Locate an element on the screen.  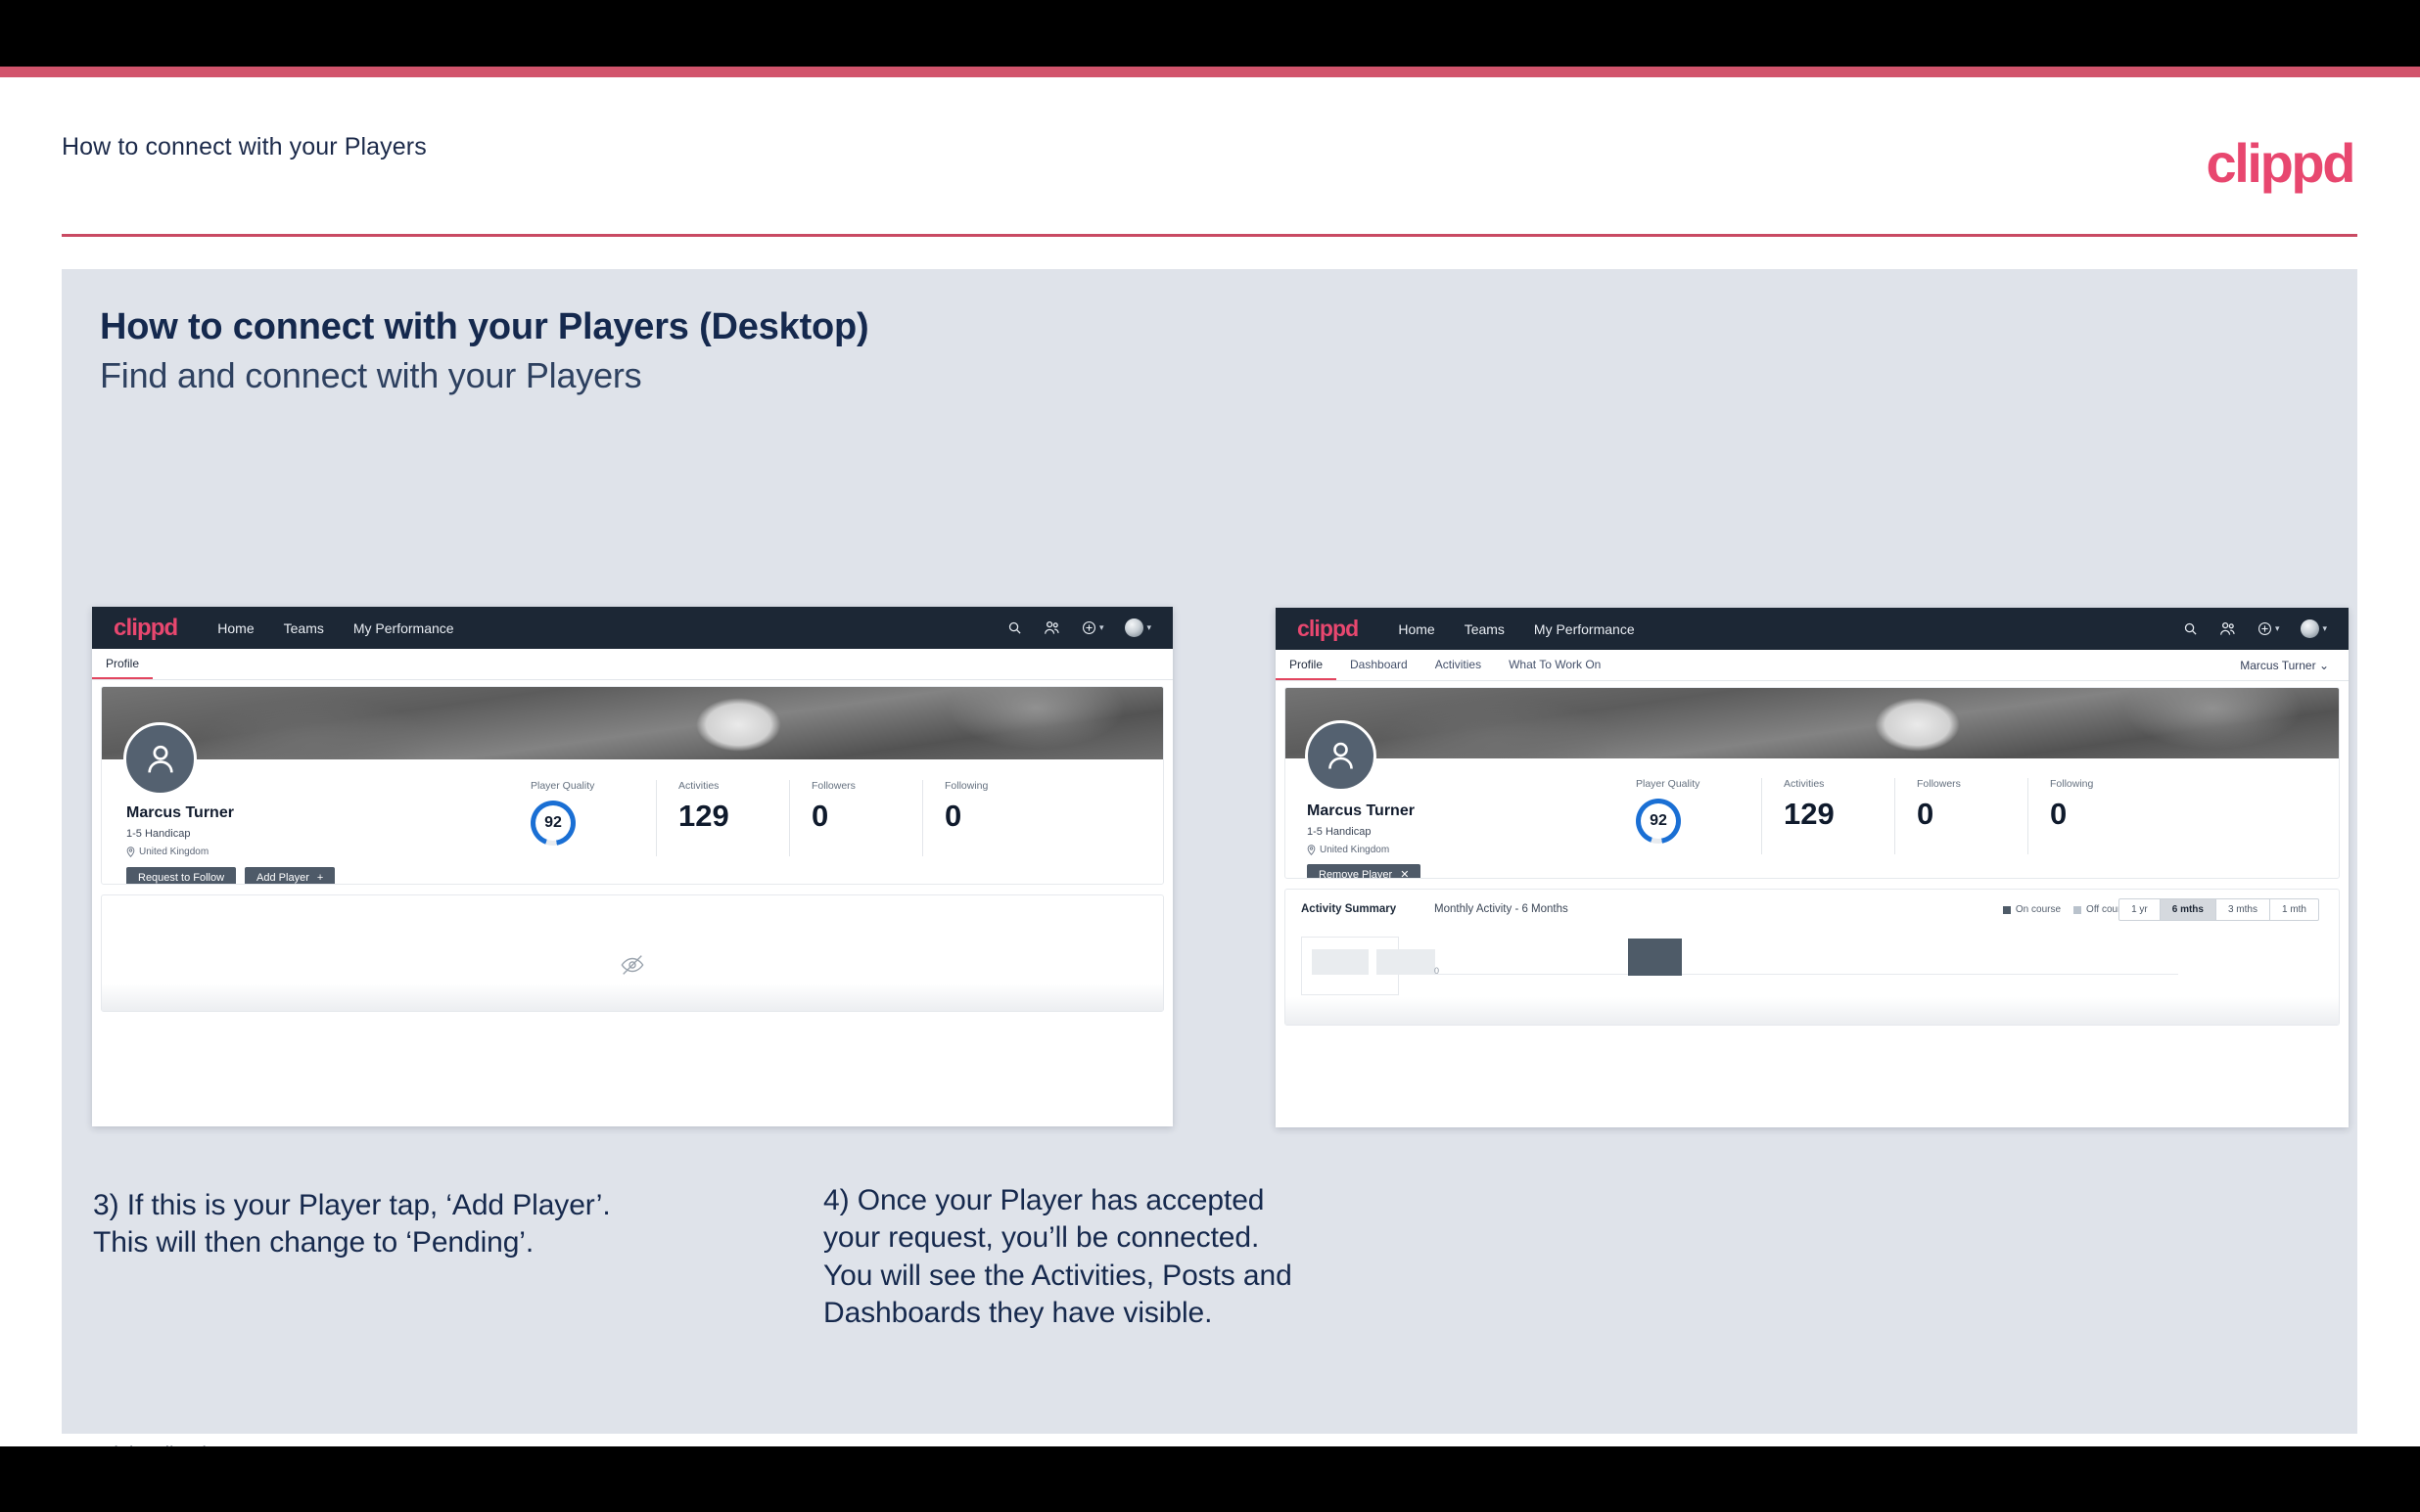
profile-name: Marcus Turner is located at coordinates (1361, 810).